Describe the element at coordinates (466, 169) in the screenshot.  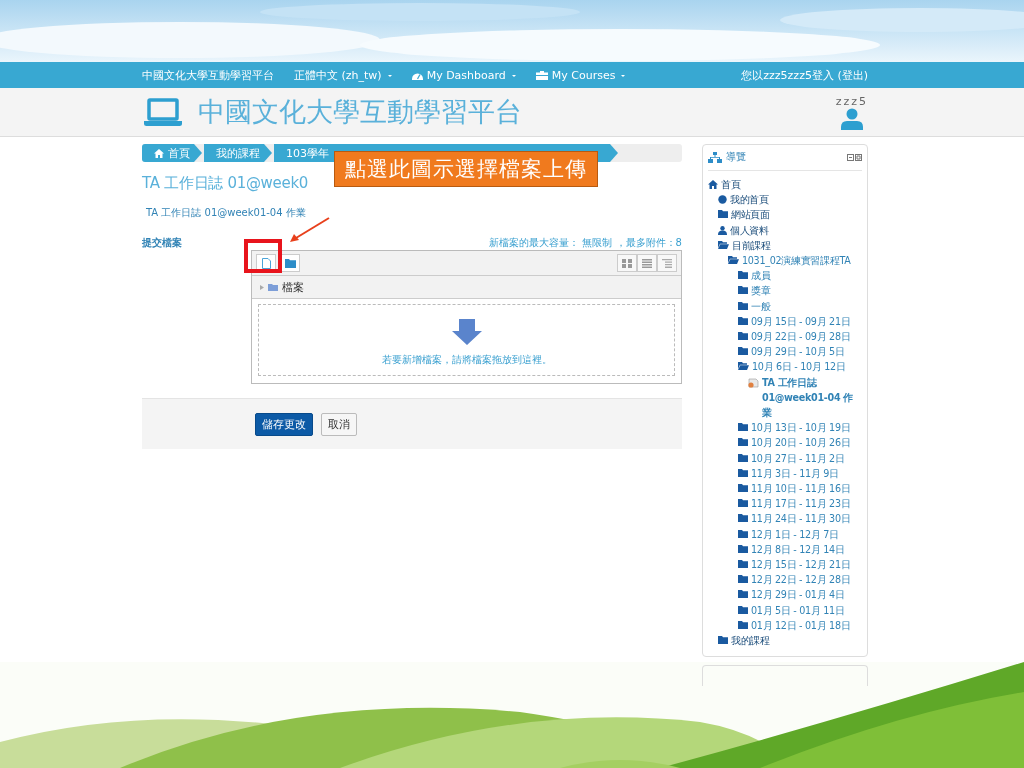
I see `callout-tooltip: 點選此圖示選擇檔案上傳` at that location.